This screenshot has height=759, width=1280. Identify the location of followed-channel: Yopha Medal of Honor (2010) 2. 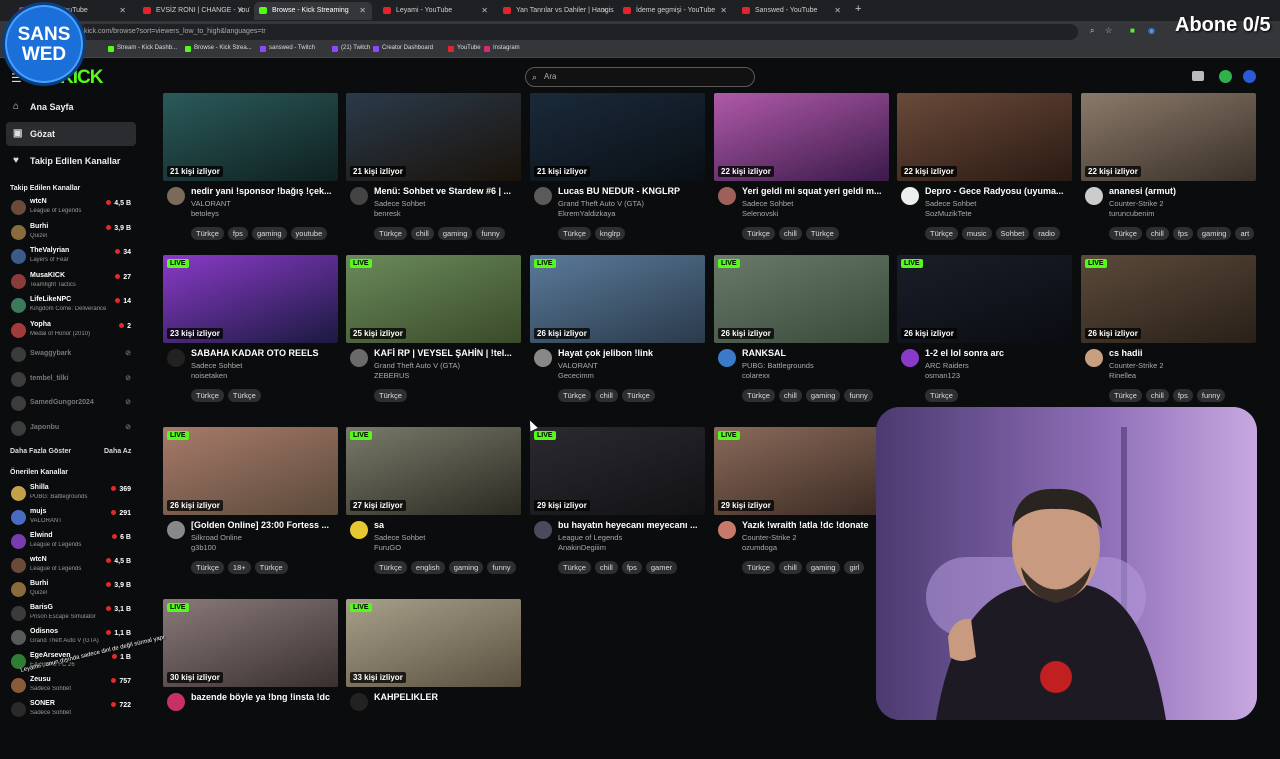
(72, 332).